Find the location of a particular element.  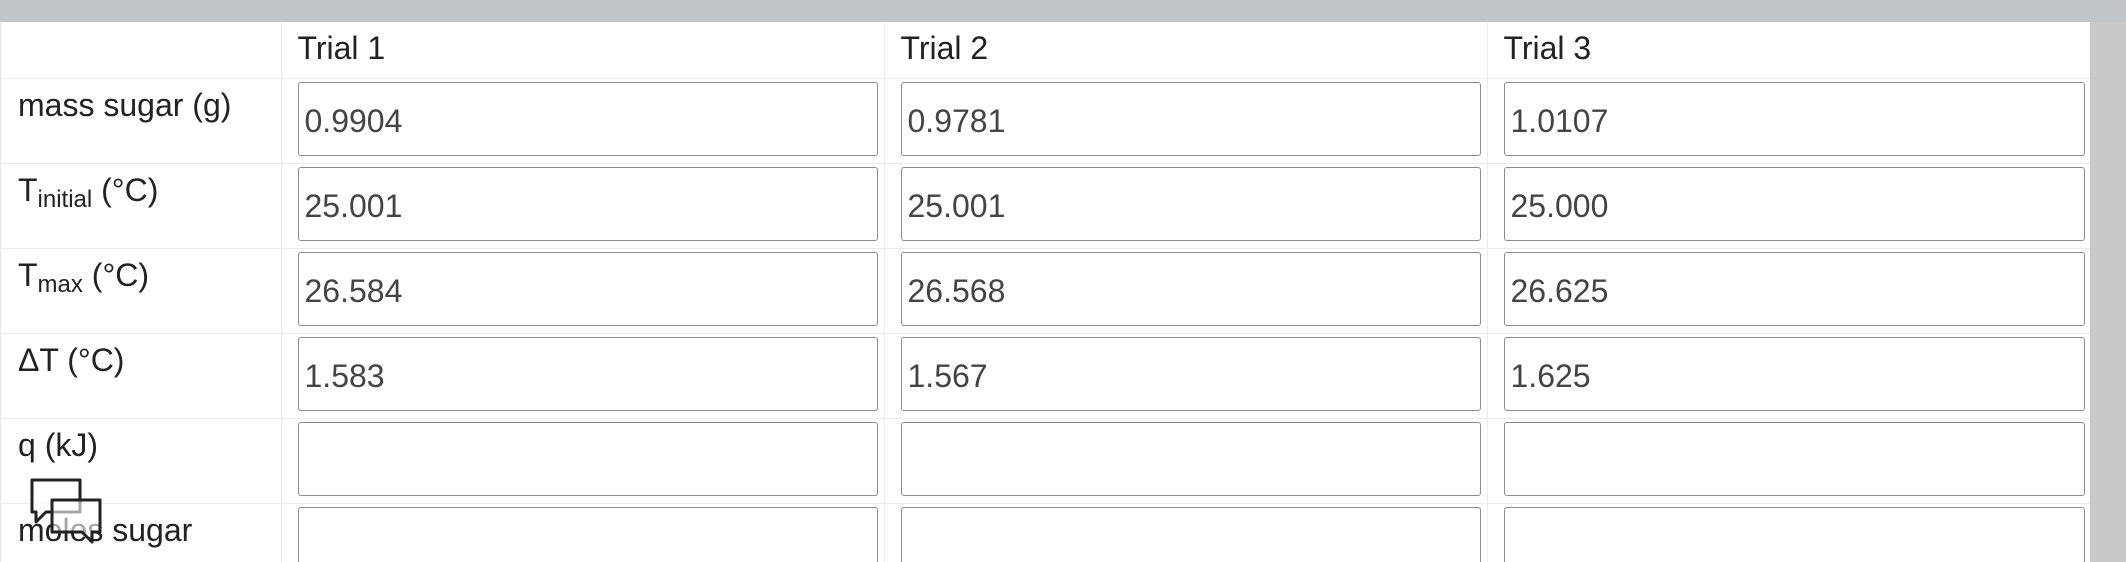

header-blank is located at coordinates (141, 50).